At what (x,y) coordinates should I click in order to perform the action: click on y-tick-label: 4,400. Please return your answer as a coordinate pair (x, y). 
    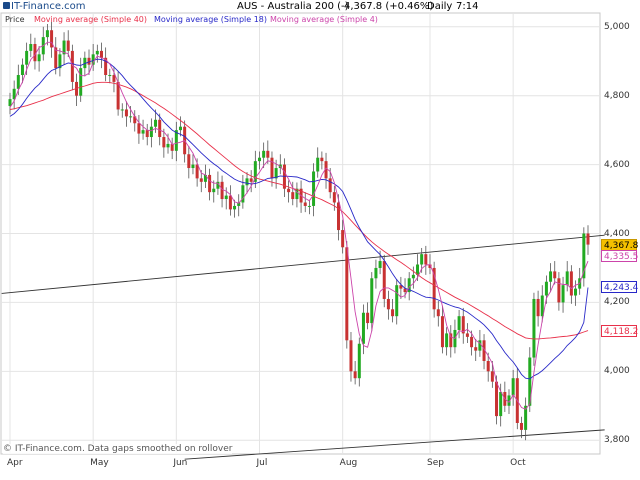
    Looking at the image, I should click on (617, 233).